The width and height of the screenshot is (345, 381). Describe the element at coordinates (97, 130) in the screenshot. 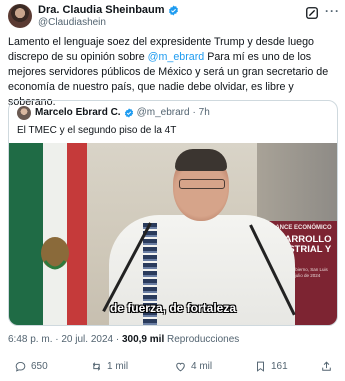

I see `quoted-text: El TMEC y el segundo piso de la 4T` at that location.